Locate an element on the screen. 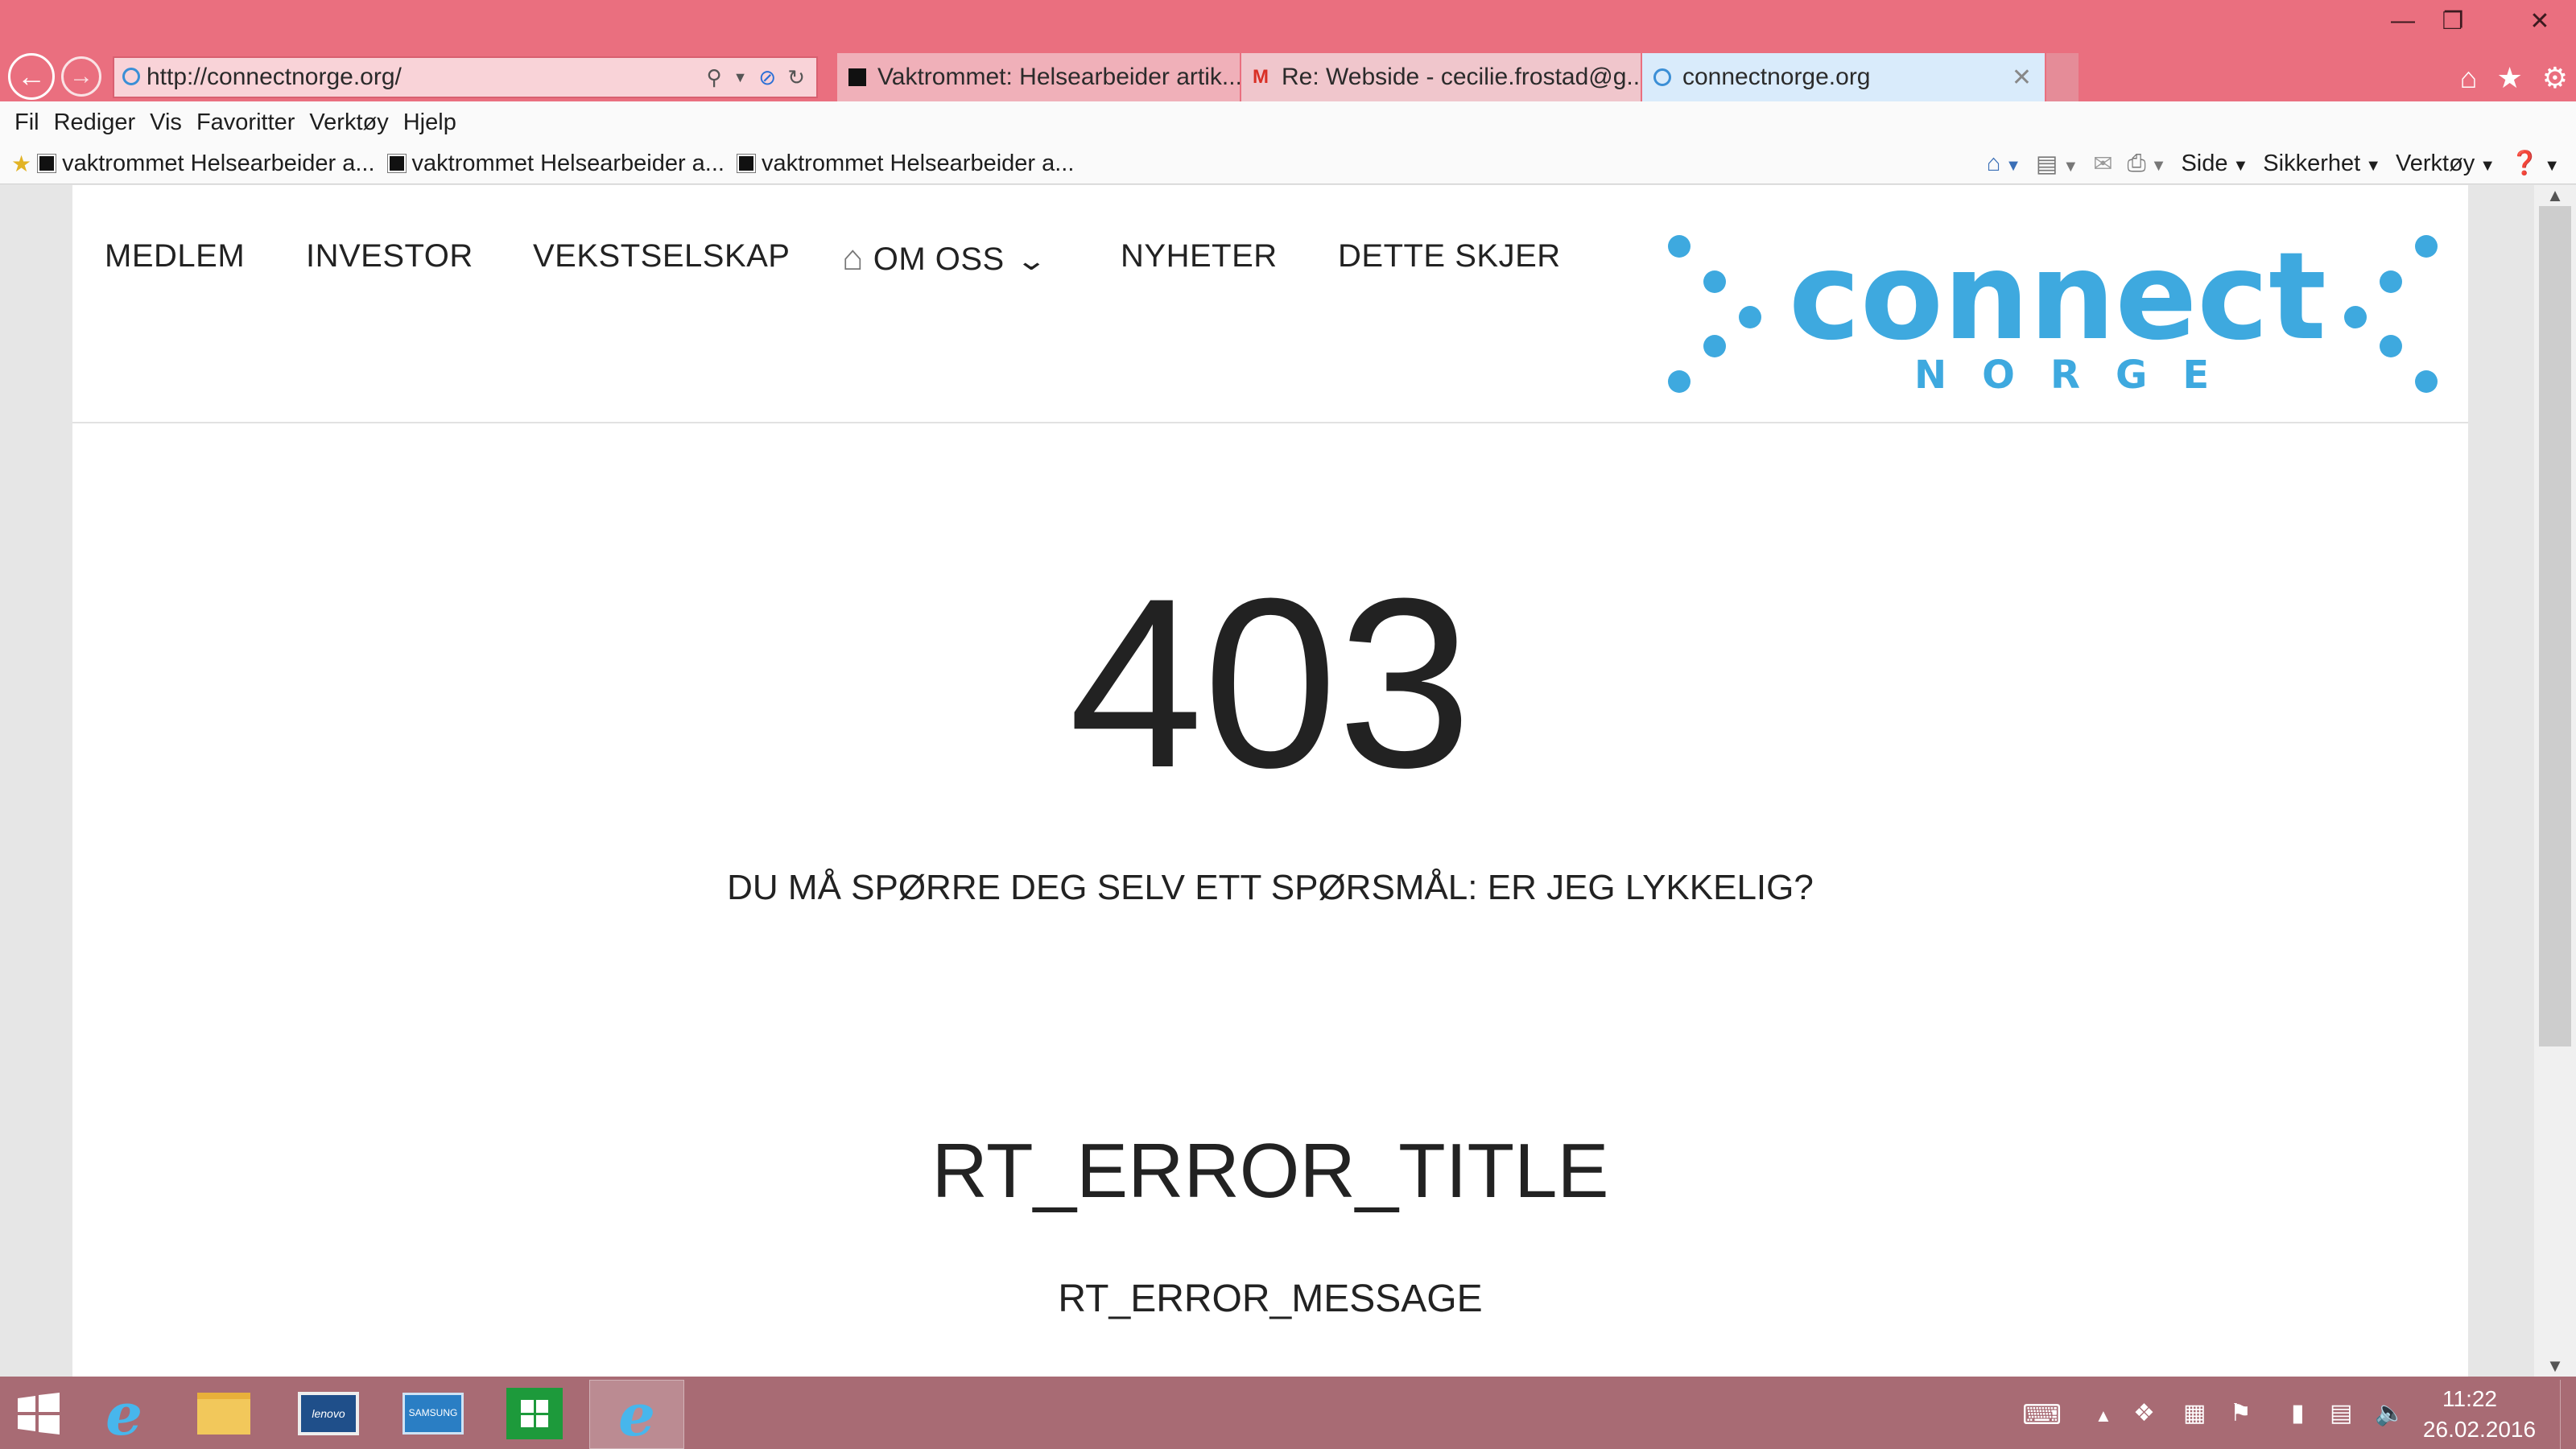  show-desktop-button is located at coordinates (2568, 1414).